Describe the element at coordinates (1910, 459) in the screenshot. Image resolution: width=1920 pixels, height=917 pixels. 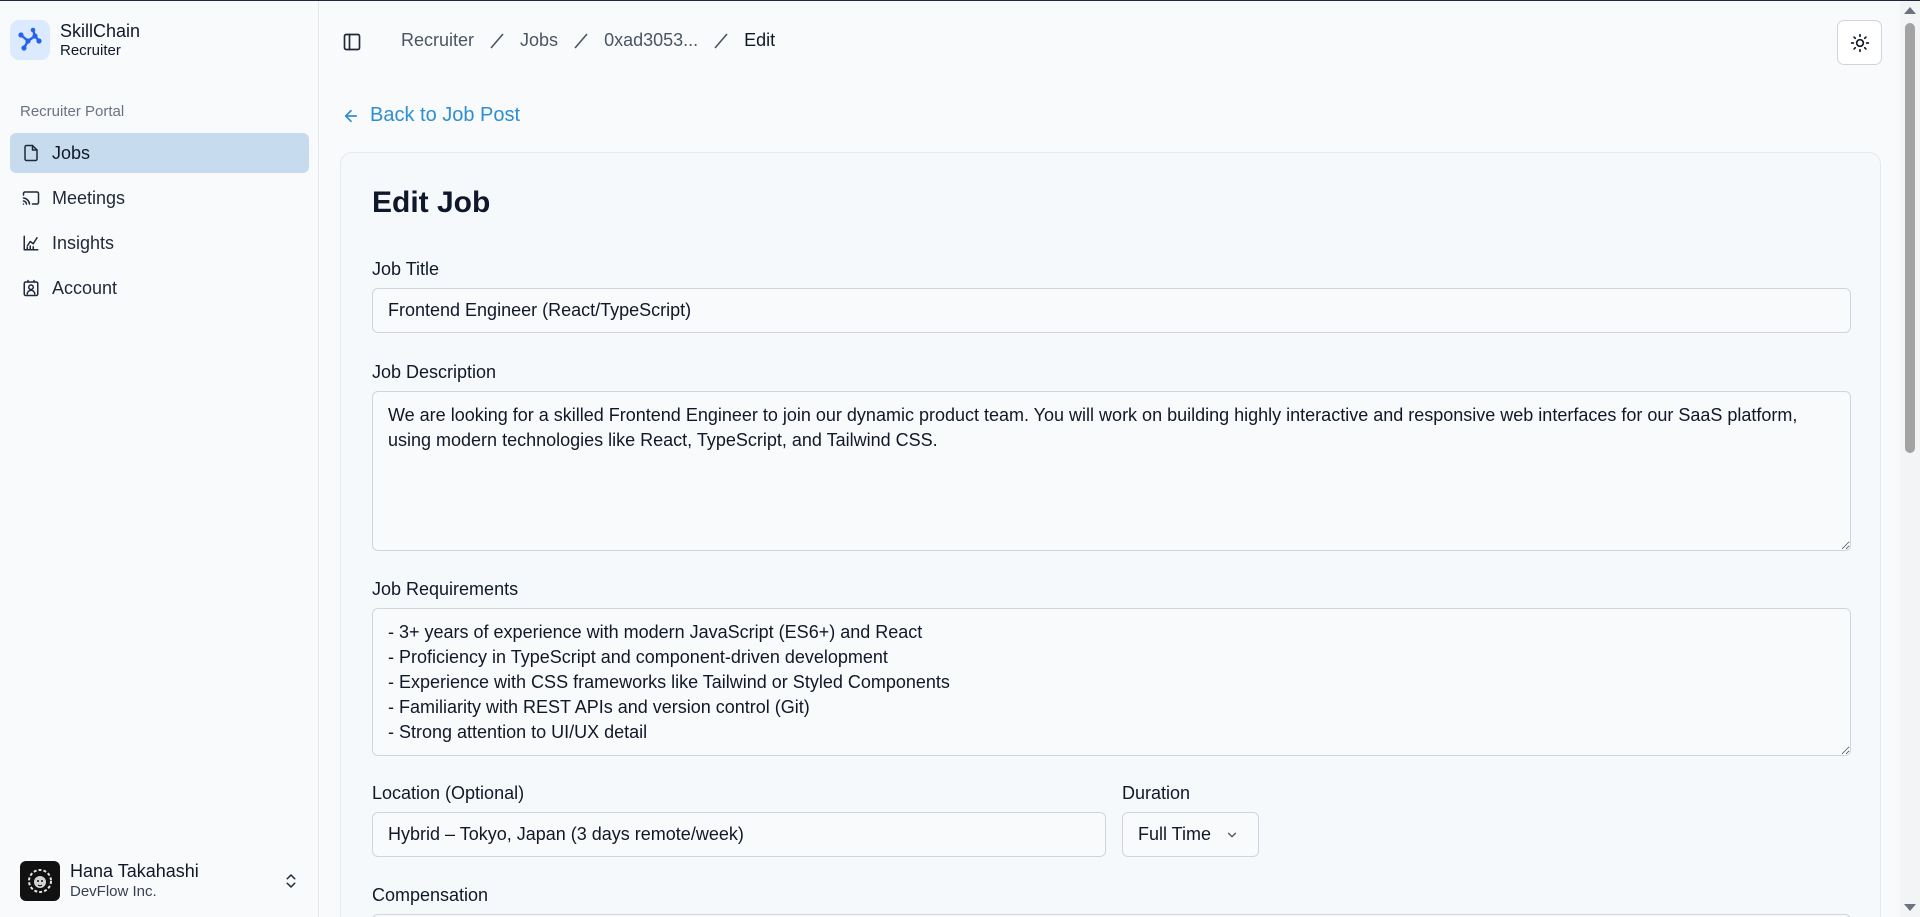
I see `page-scrollbar` at that location.